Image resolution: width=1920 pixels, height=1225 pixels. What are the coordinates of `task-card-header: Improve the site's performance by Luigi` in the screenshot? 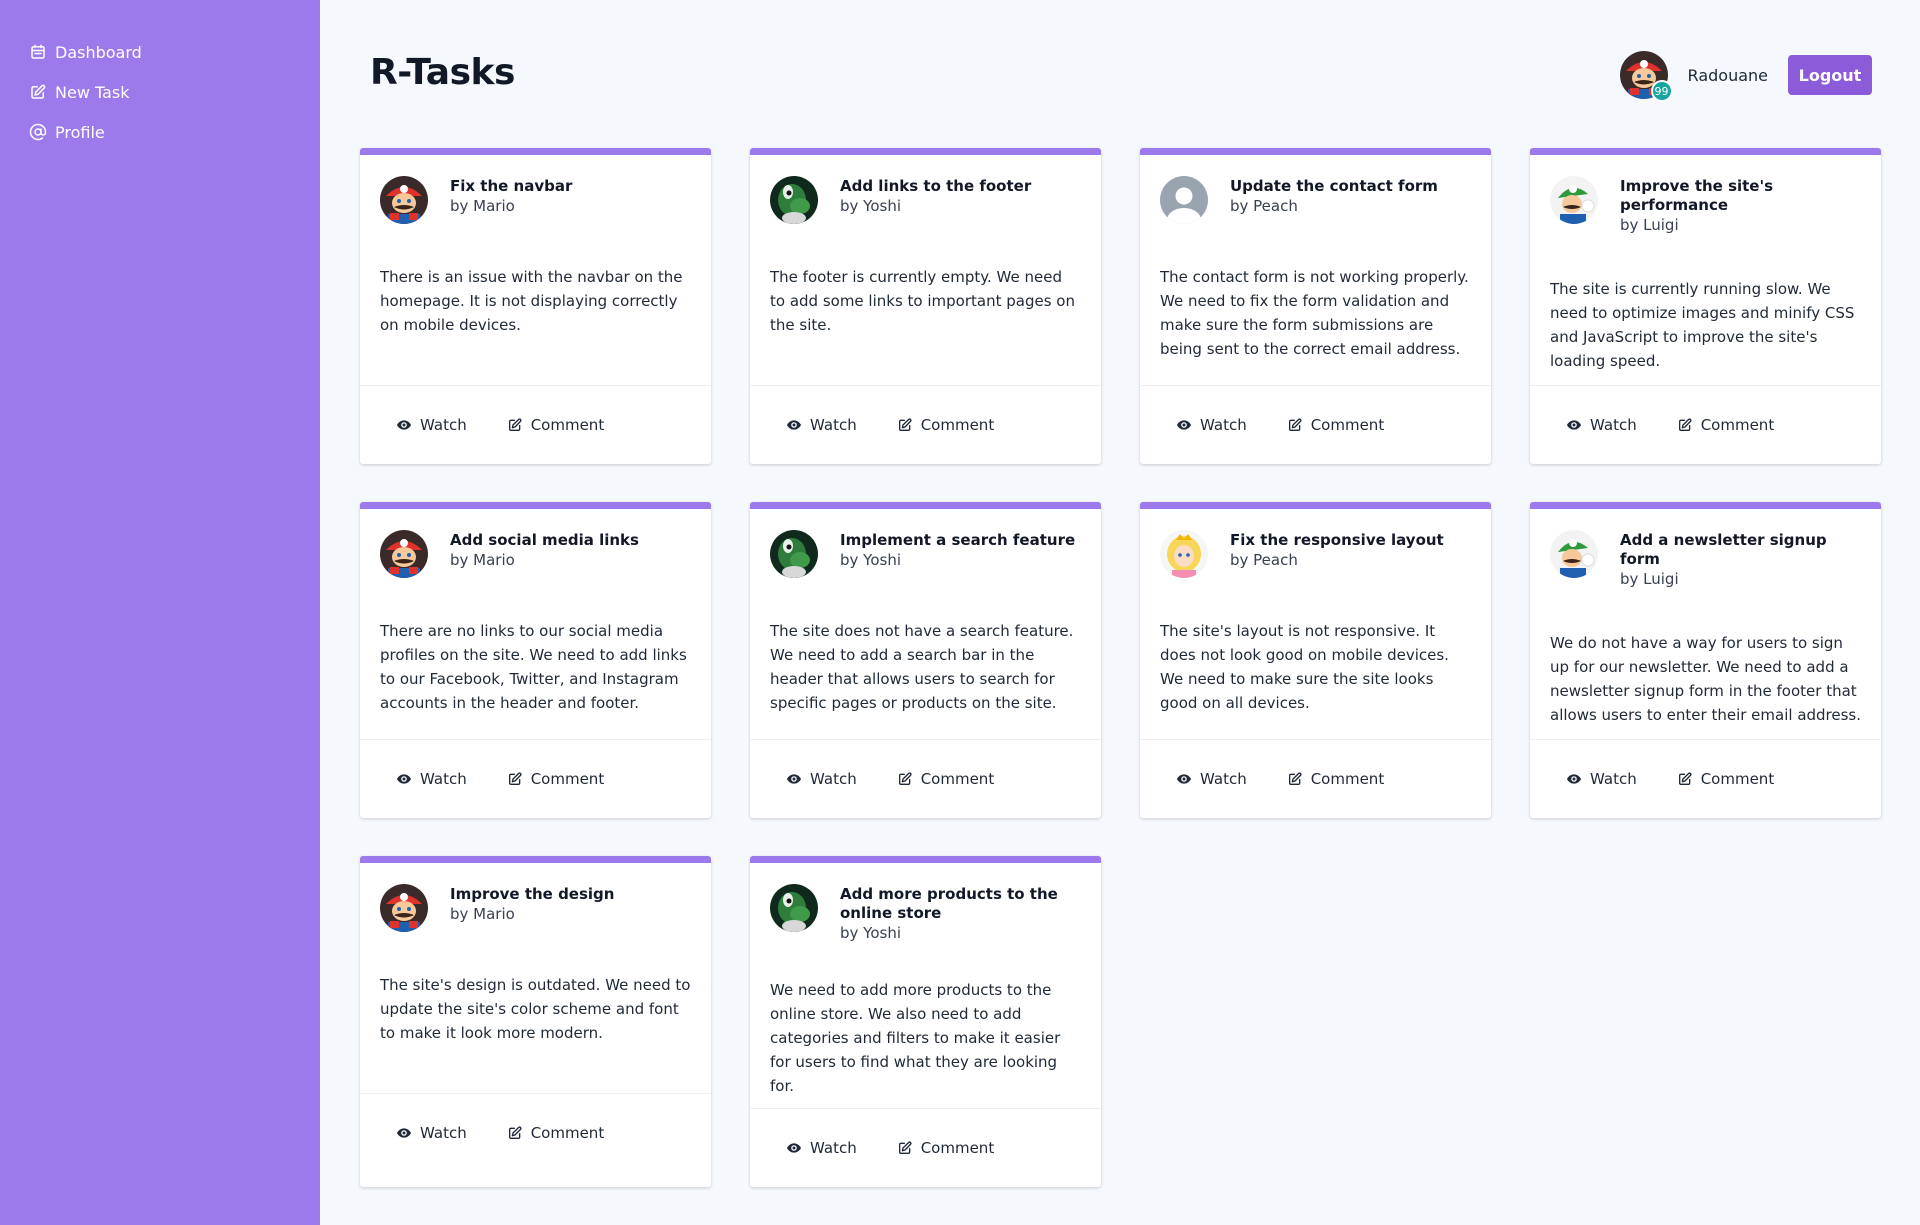 It's located at (1705, 206).